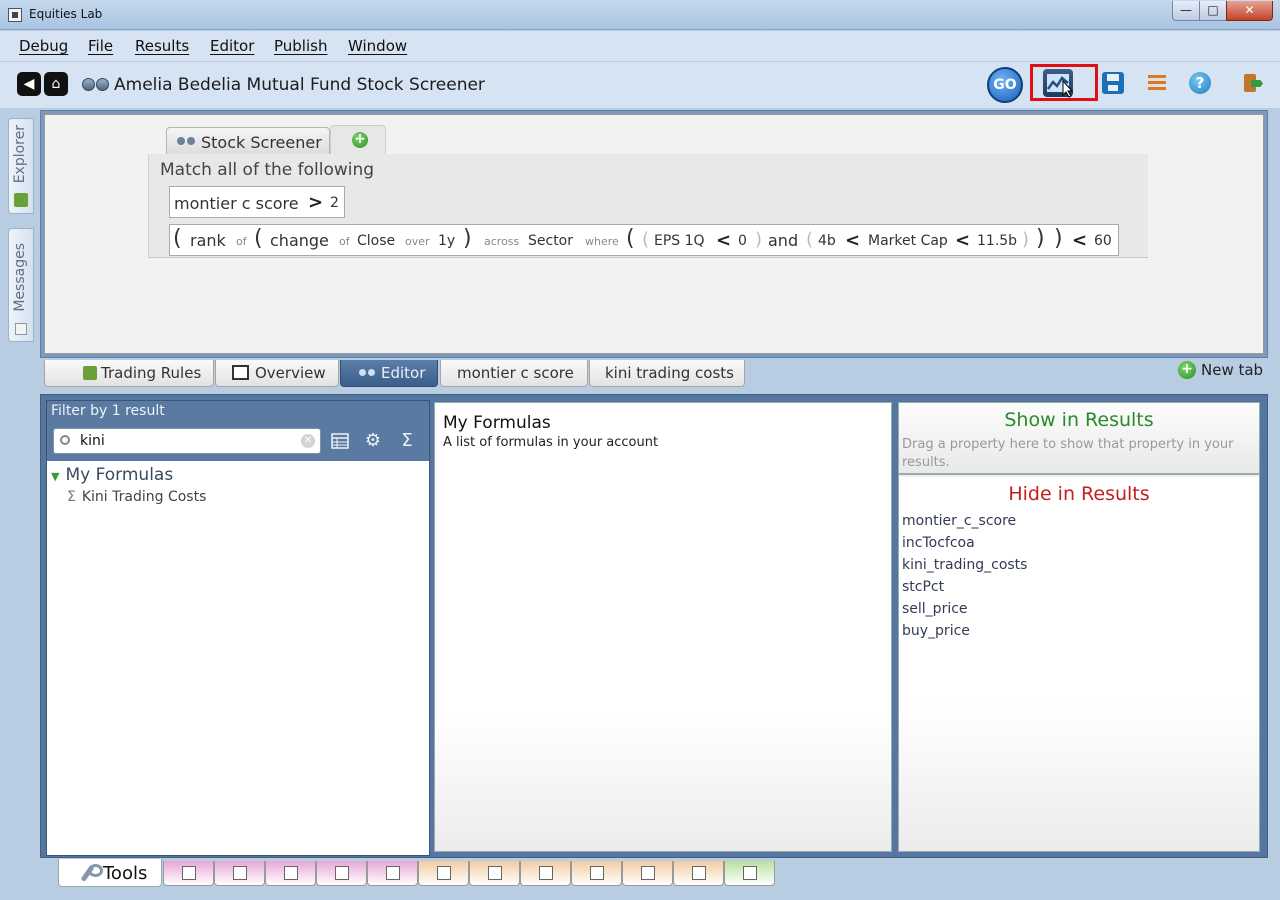 This screenshot has height=900, width=1280. I want to click on tab-kini-trading-costs: kini trading costs, so click(667, 373).